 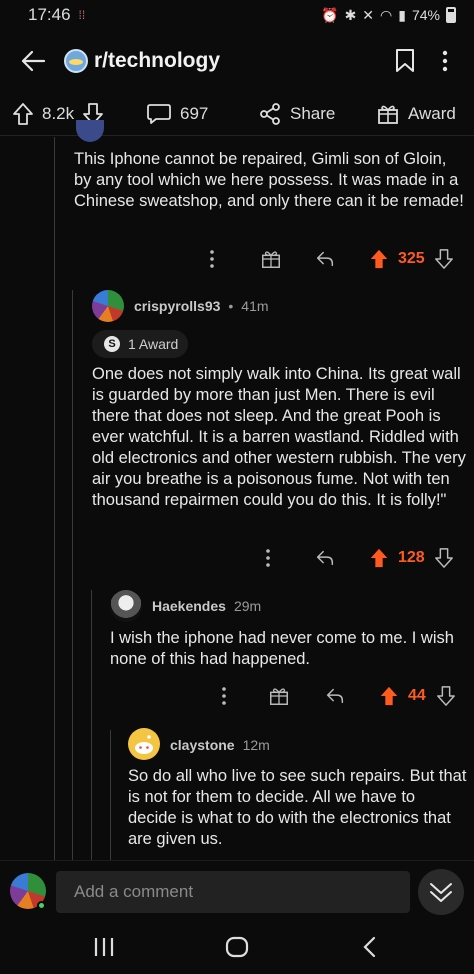 I want to click on comment-meta: crispyrolls93 • 41m, so click(x=201, y=306).